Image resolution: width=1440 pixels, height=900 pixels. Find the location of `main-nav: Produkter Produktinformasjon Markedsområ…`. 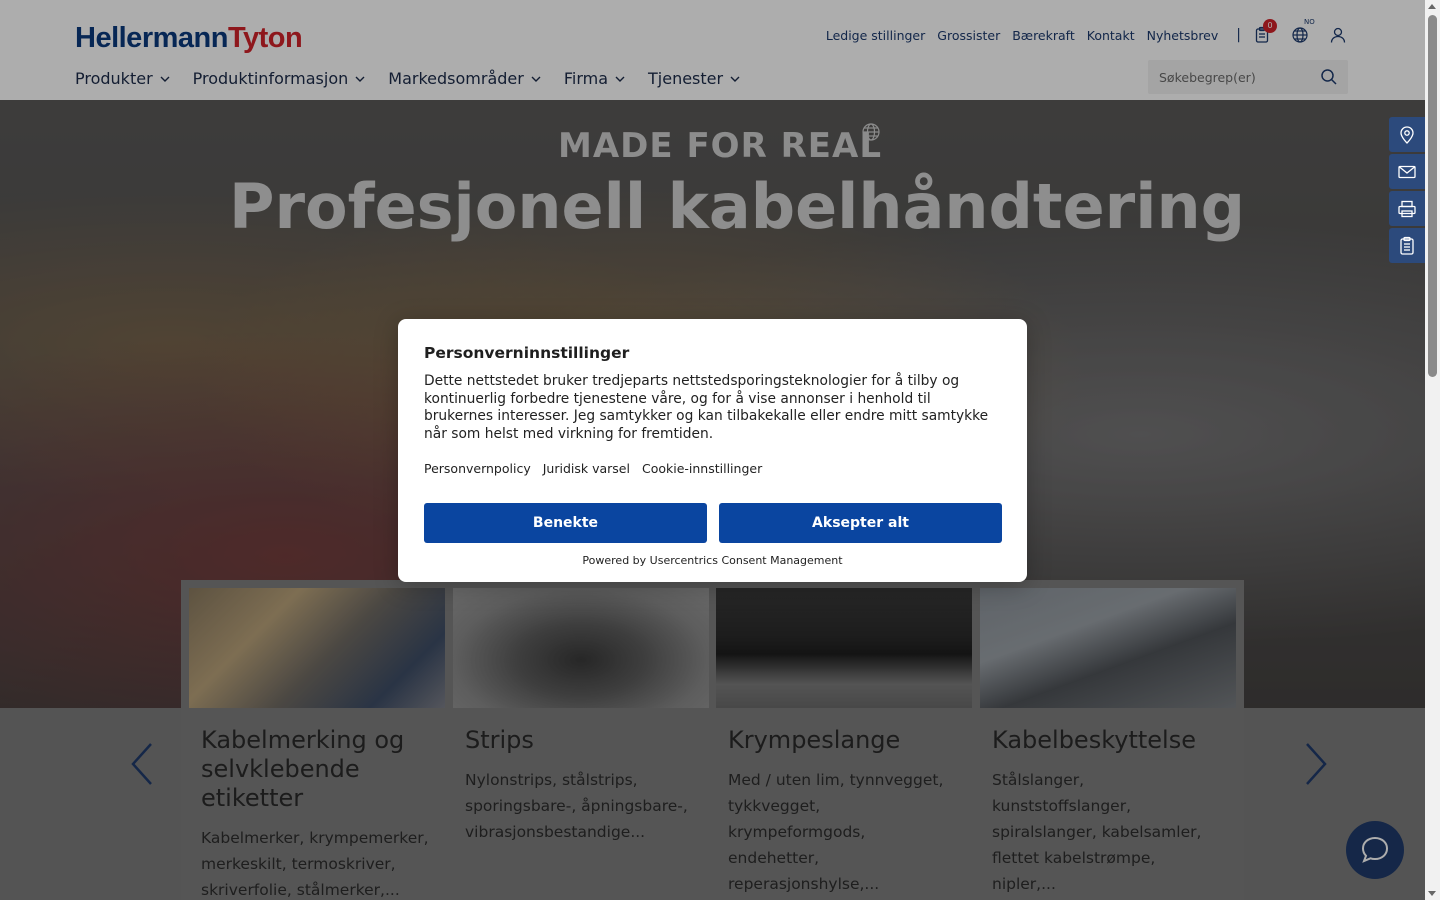

main-nav: Produkter Produktinformasjon Markedsområ… is located at coordinates (419, 78).